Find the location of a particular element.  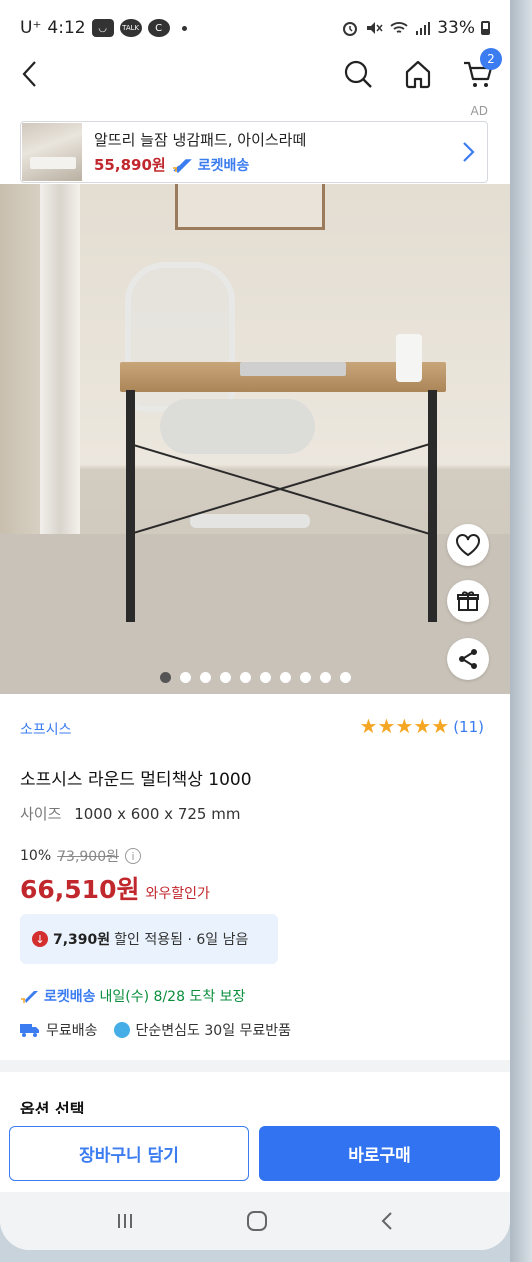

wow-discount-label: 와우할인가 is located at coordinates (177, 894).